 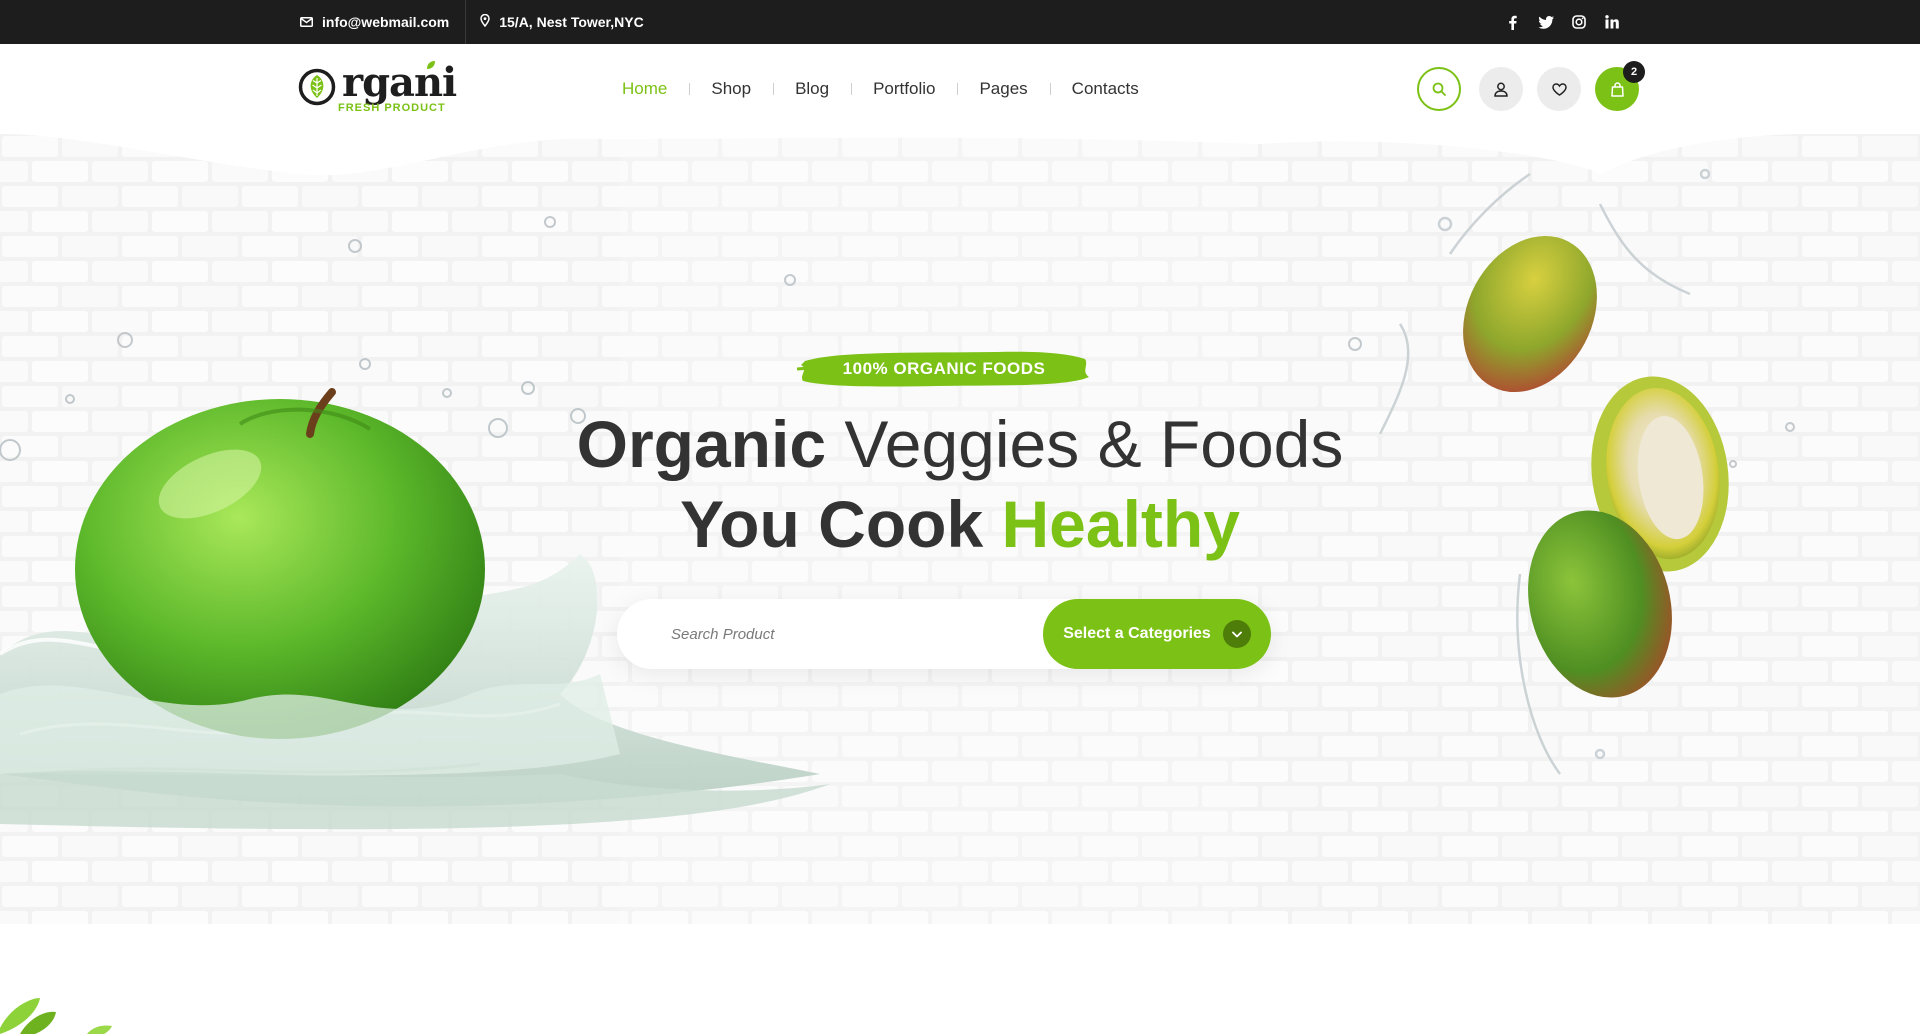 I want to click on top-bar: info@webmail.com 15/A, Nest Tower,NYC, so click(x=960, y=22).